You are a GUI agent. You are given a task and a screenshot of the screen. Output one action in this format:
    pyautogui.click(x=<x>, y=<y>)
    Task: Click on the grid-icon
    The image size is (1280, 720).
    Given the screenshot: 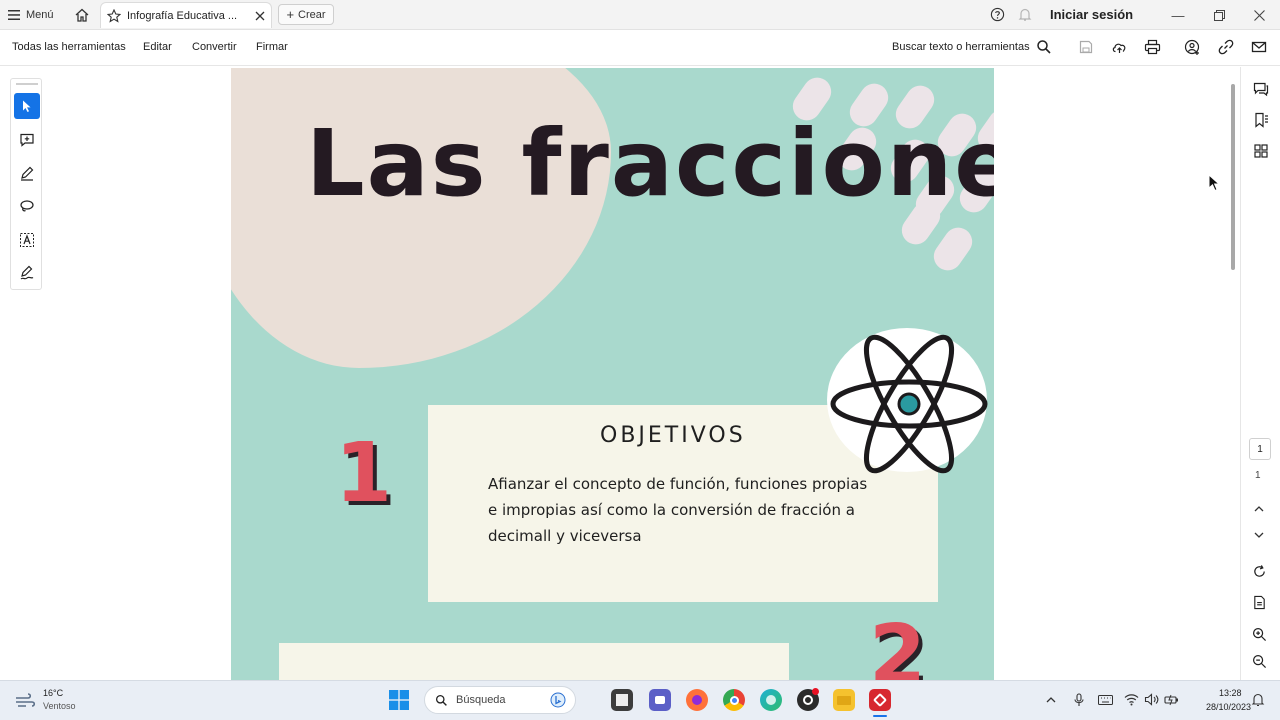 What is the action you would take?
    pyautogui.click(x=1261, y=151)
    